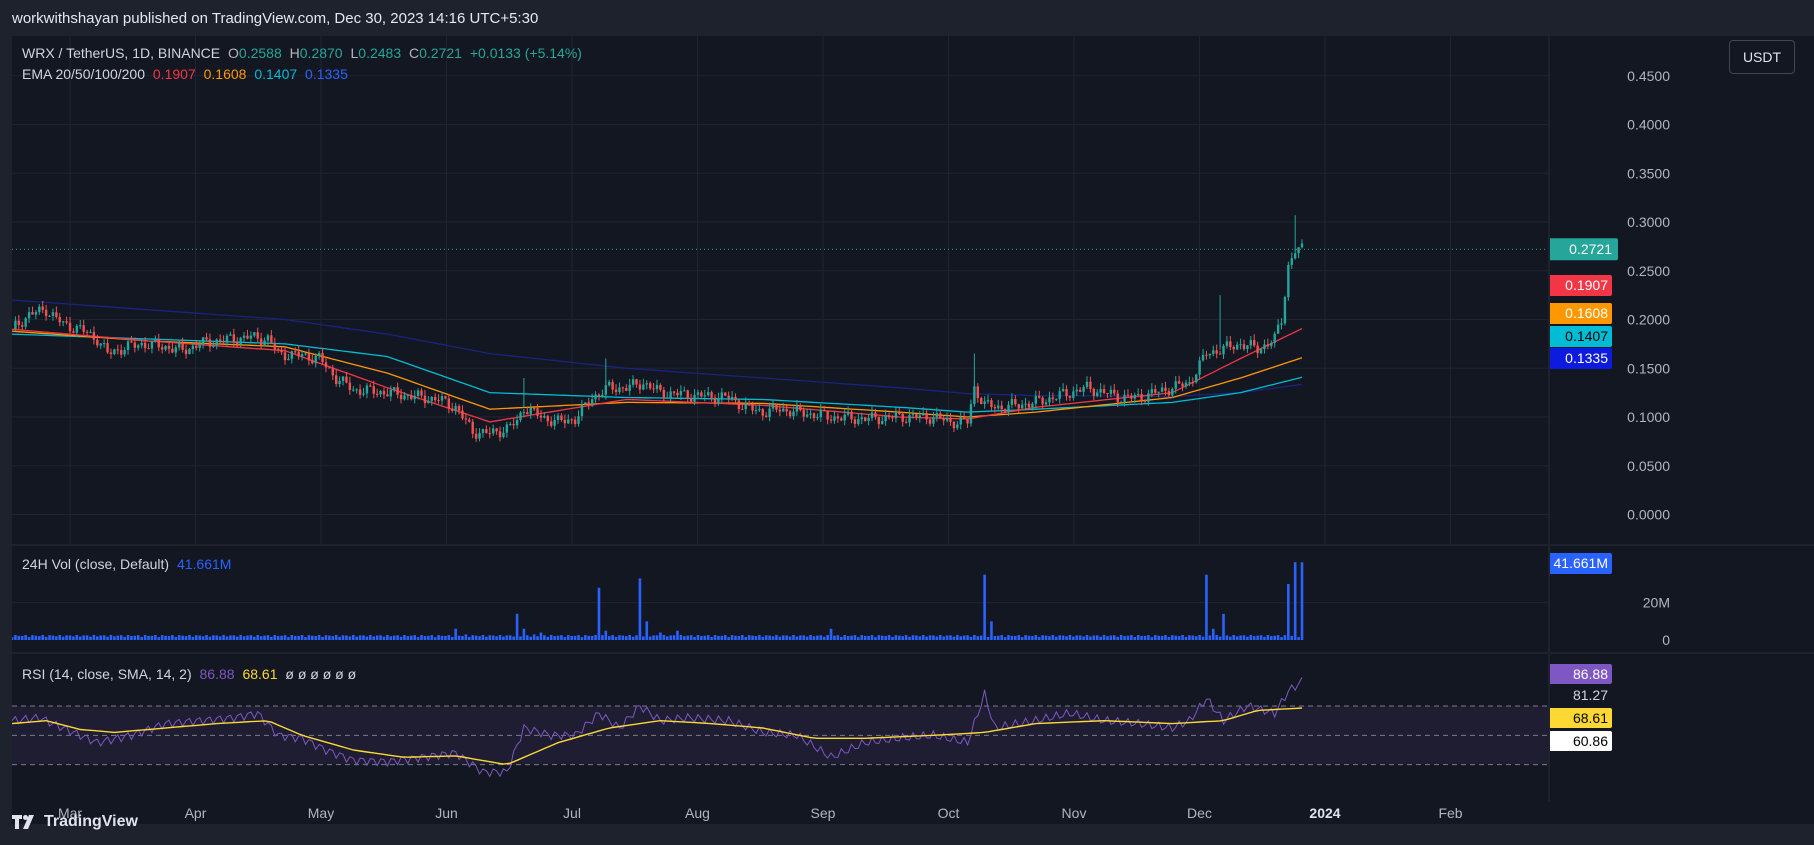 Image resolution: width=1814 pixels, height=845 pixels. I want to click on rsi-axis: 86.88 81.27 68.61 60.86, so click(1682, 728).